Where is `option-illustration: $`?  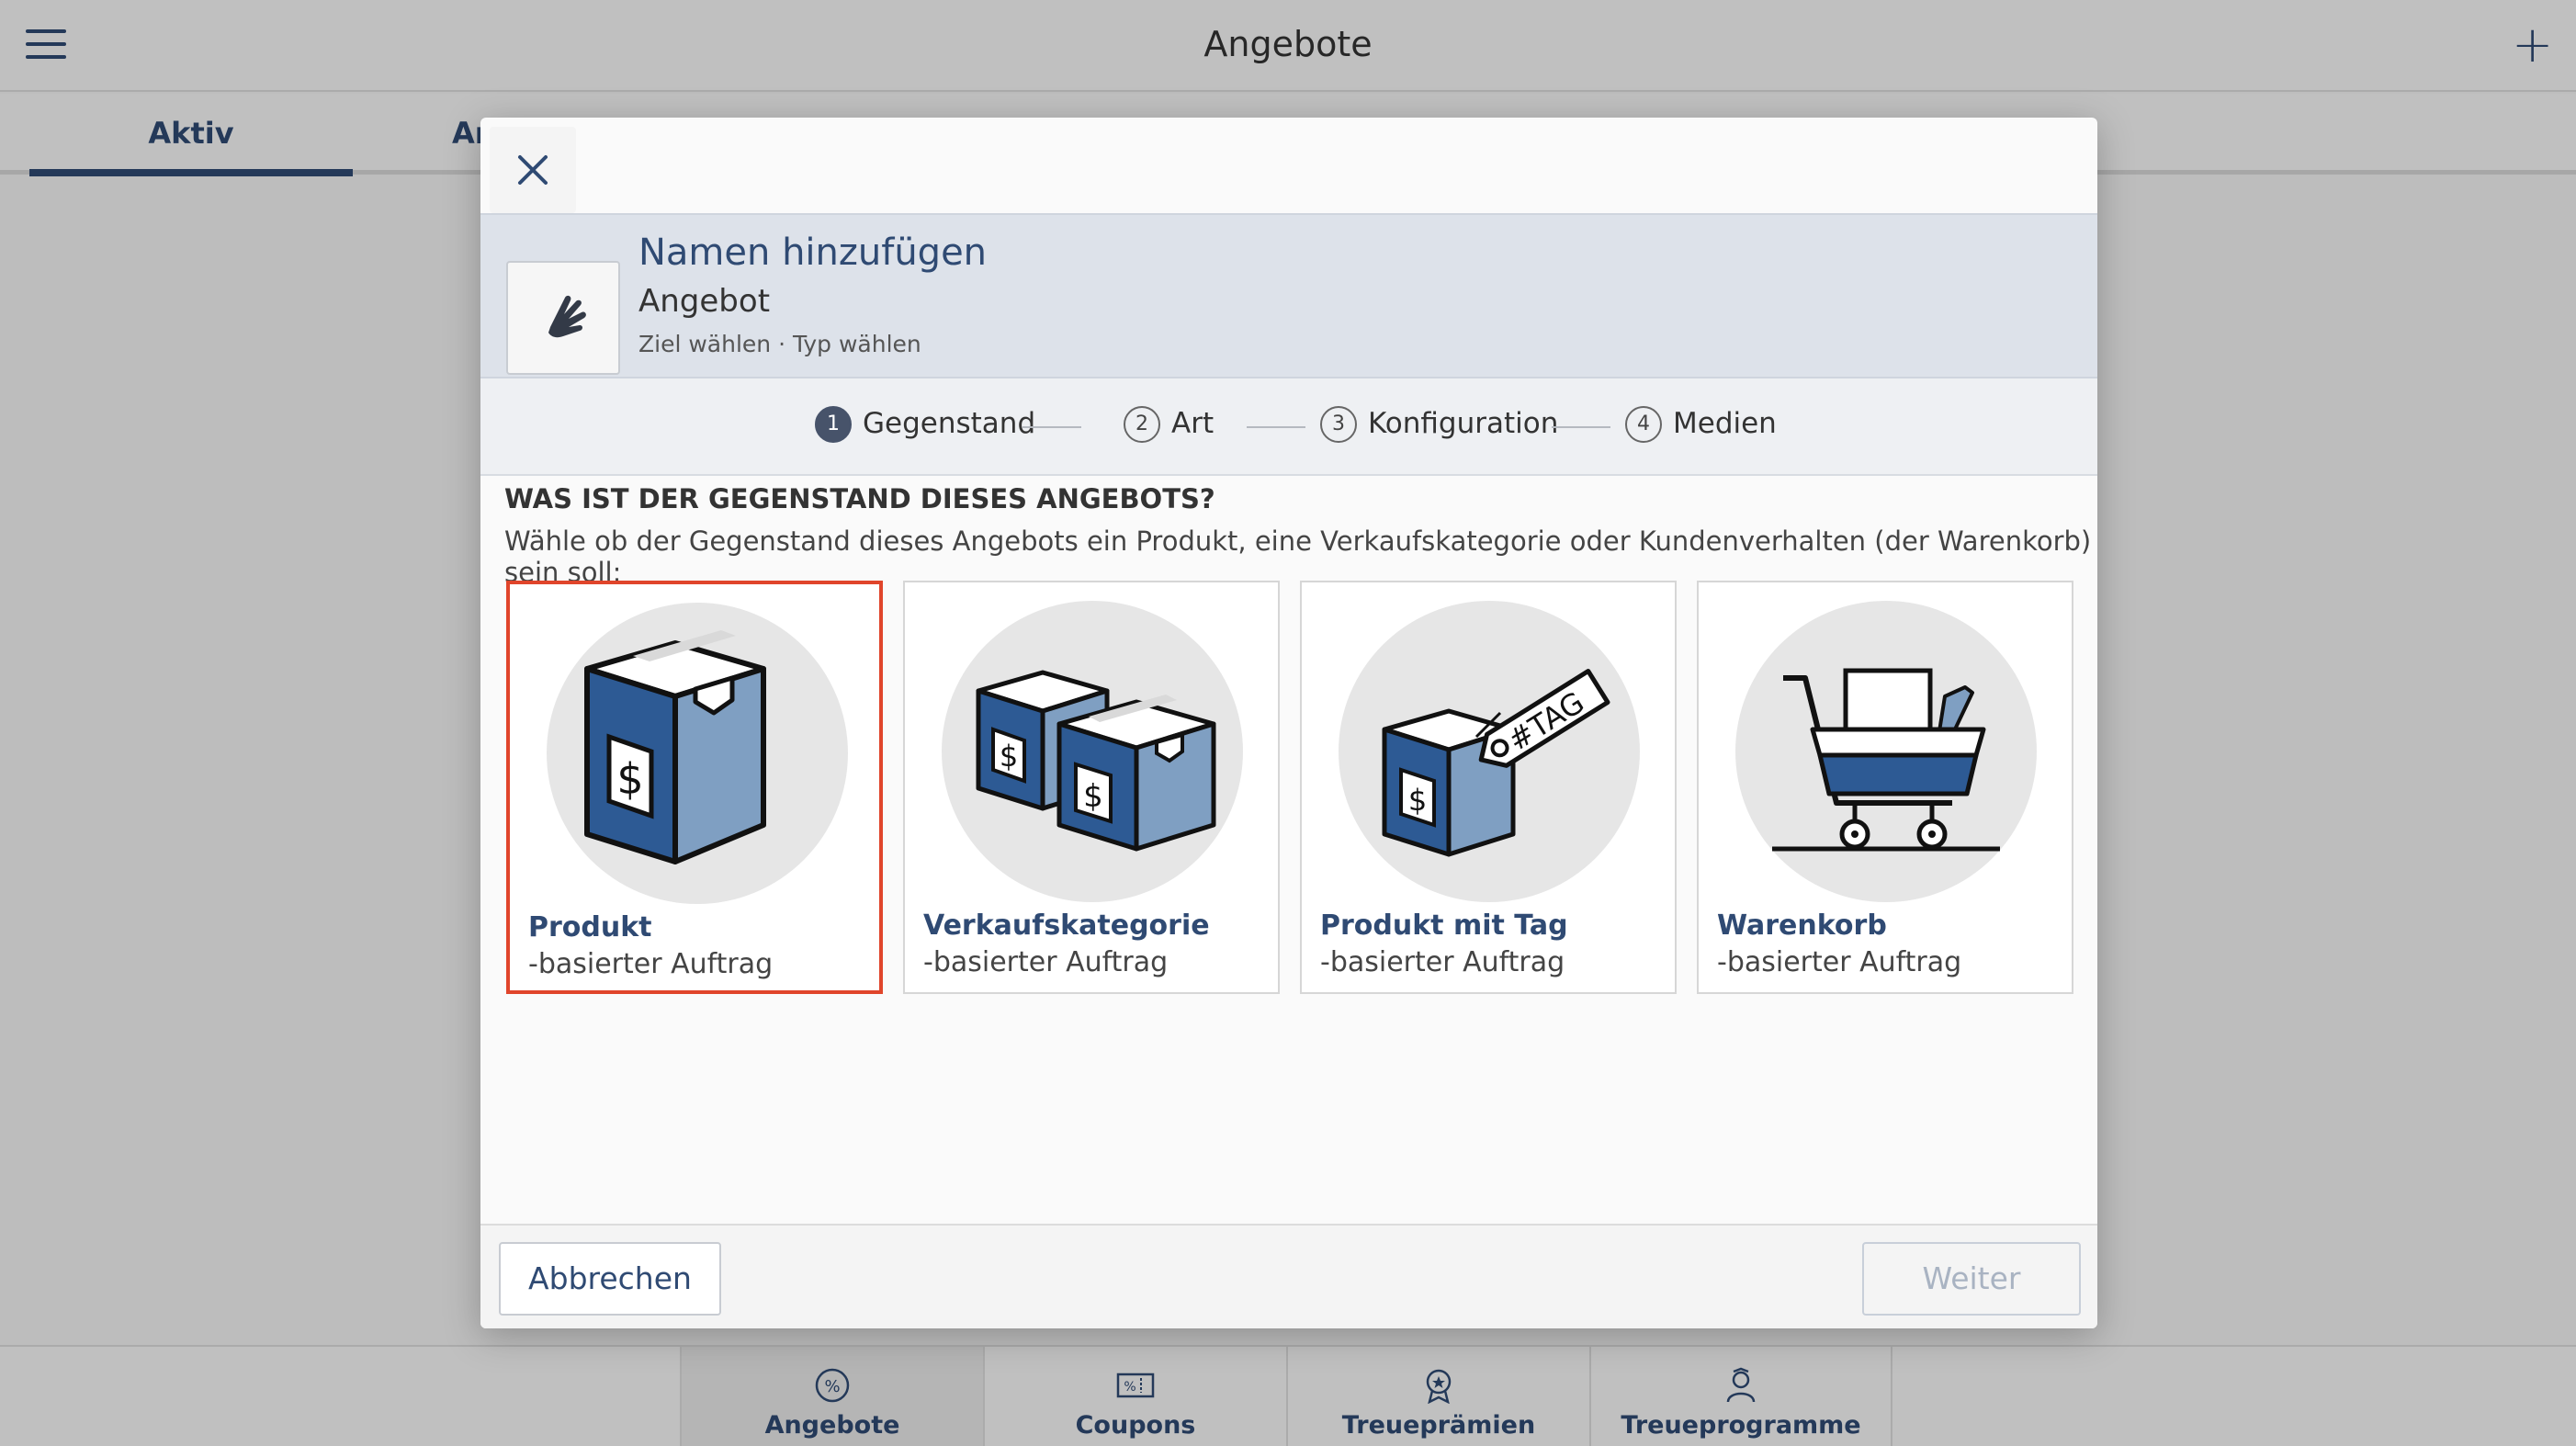 option-illustration: $ is located at coordinates (697, 753).